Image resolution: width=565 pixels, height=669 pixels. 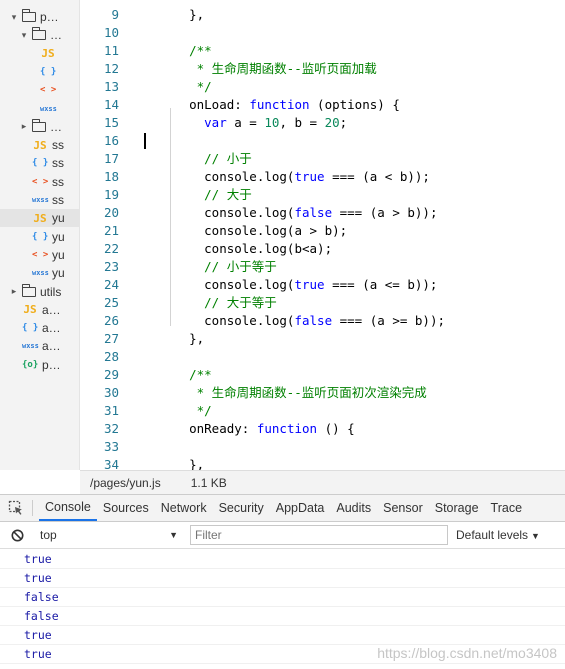 What do you see at coordinates (323, 105) in the screenshot?
I see `code-line: 14 onLoad: function (options) {` at bounding box center [323, 105].